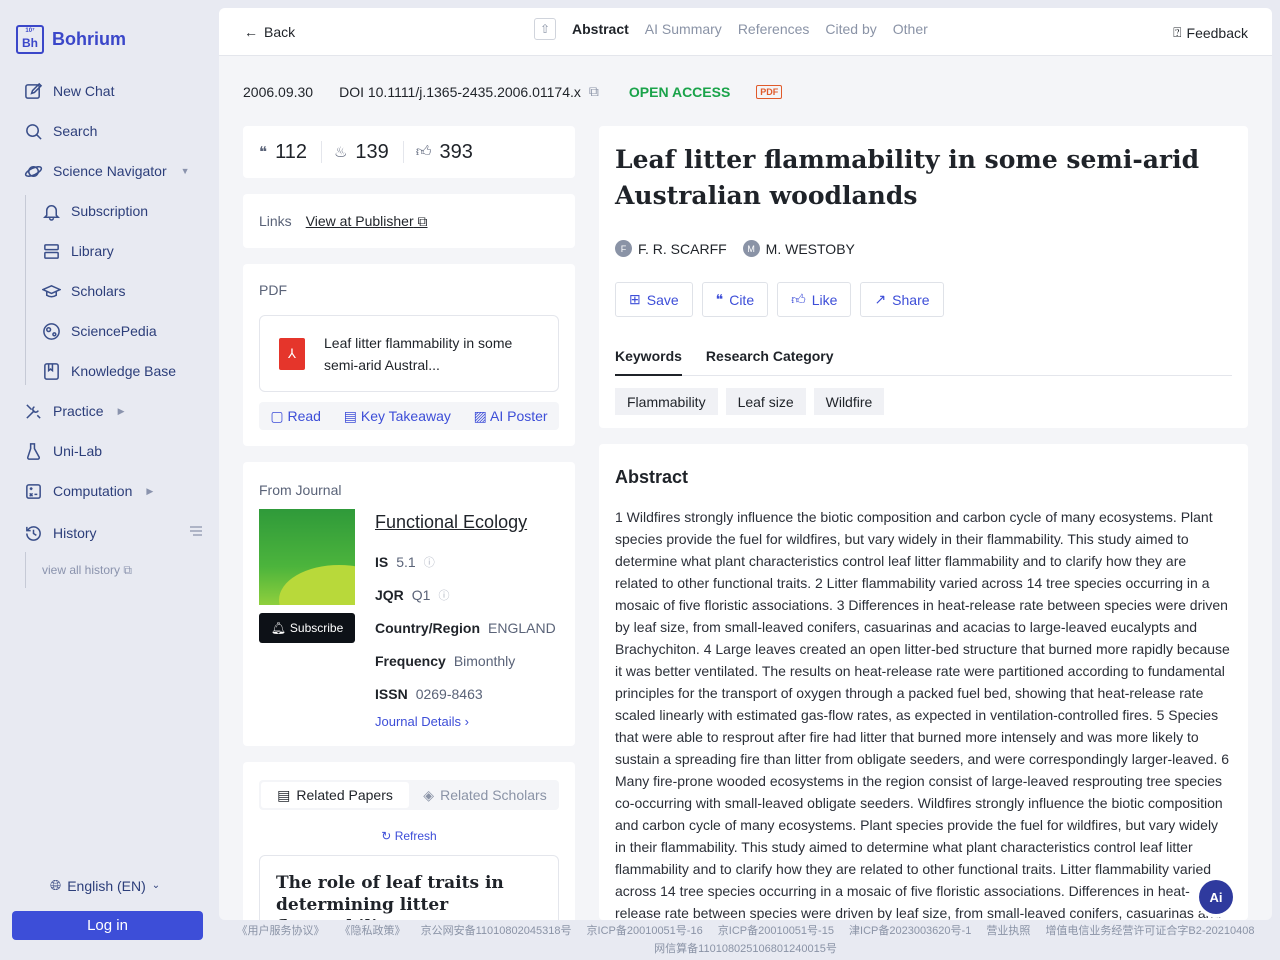  I want to click on sidebar-item-label: History, so click(75, 533).